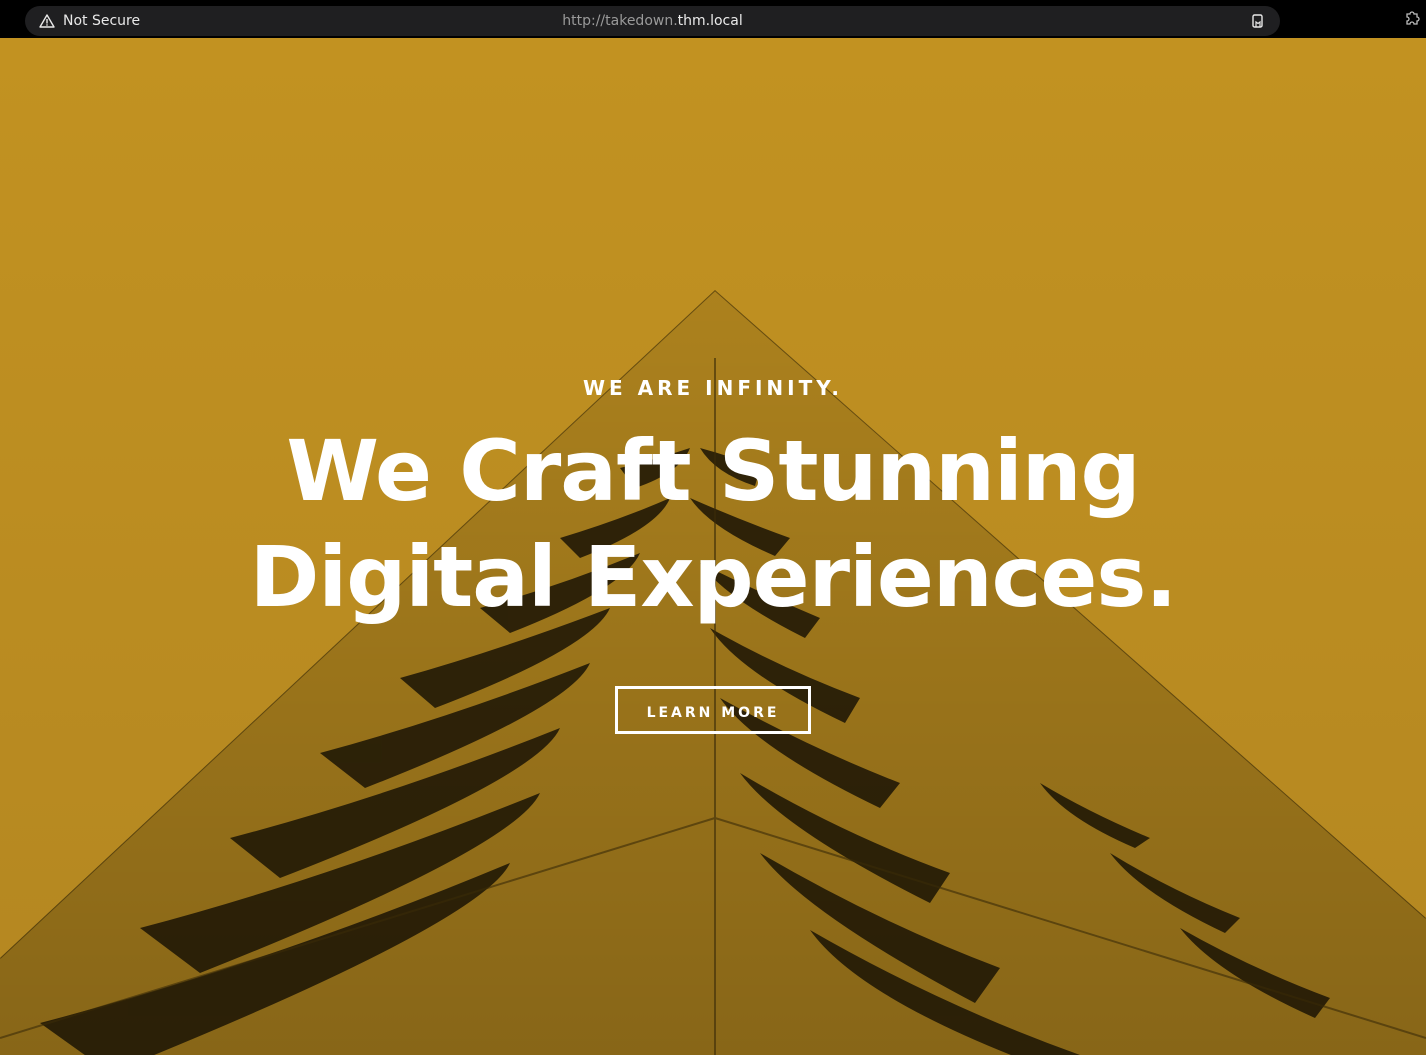 The image size is (1426, 1055). Describe the element at coordinates (713, 577) in the screenshot. I see `headline-line-2: Digital Experiences.` at that location.